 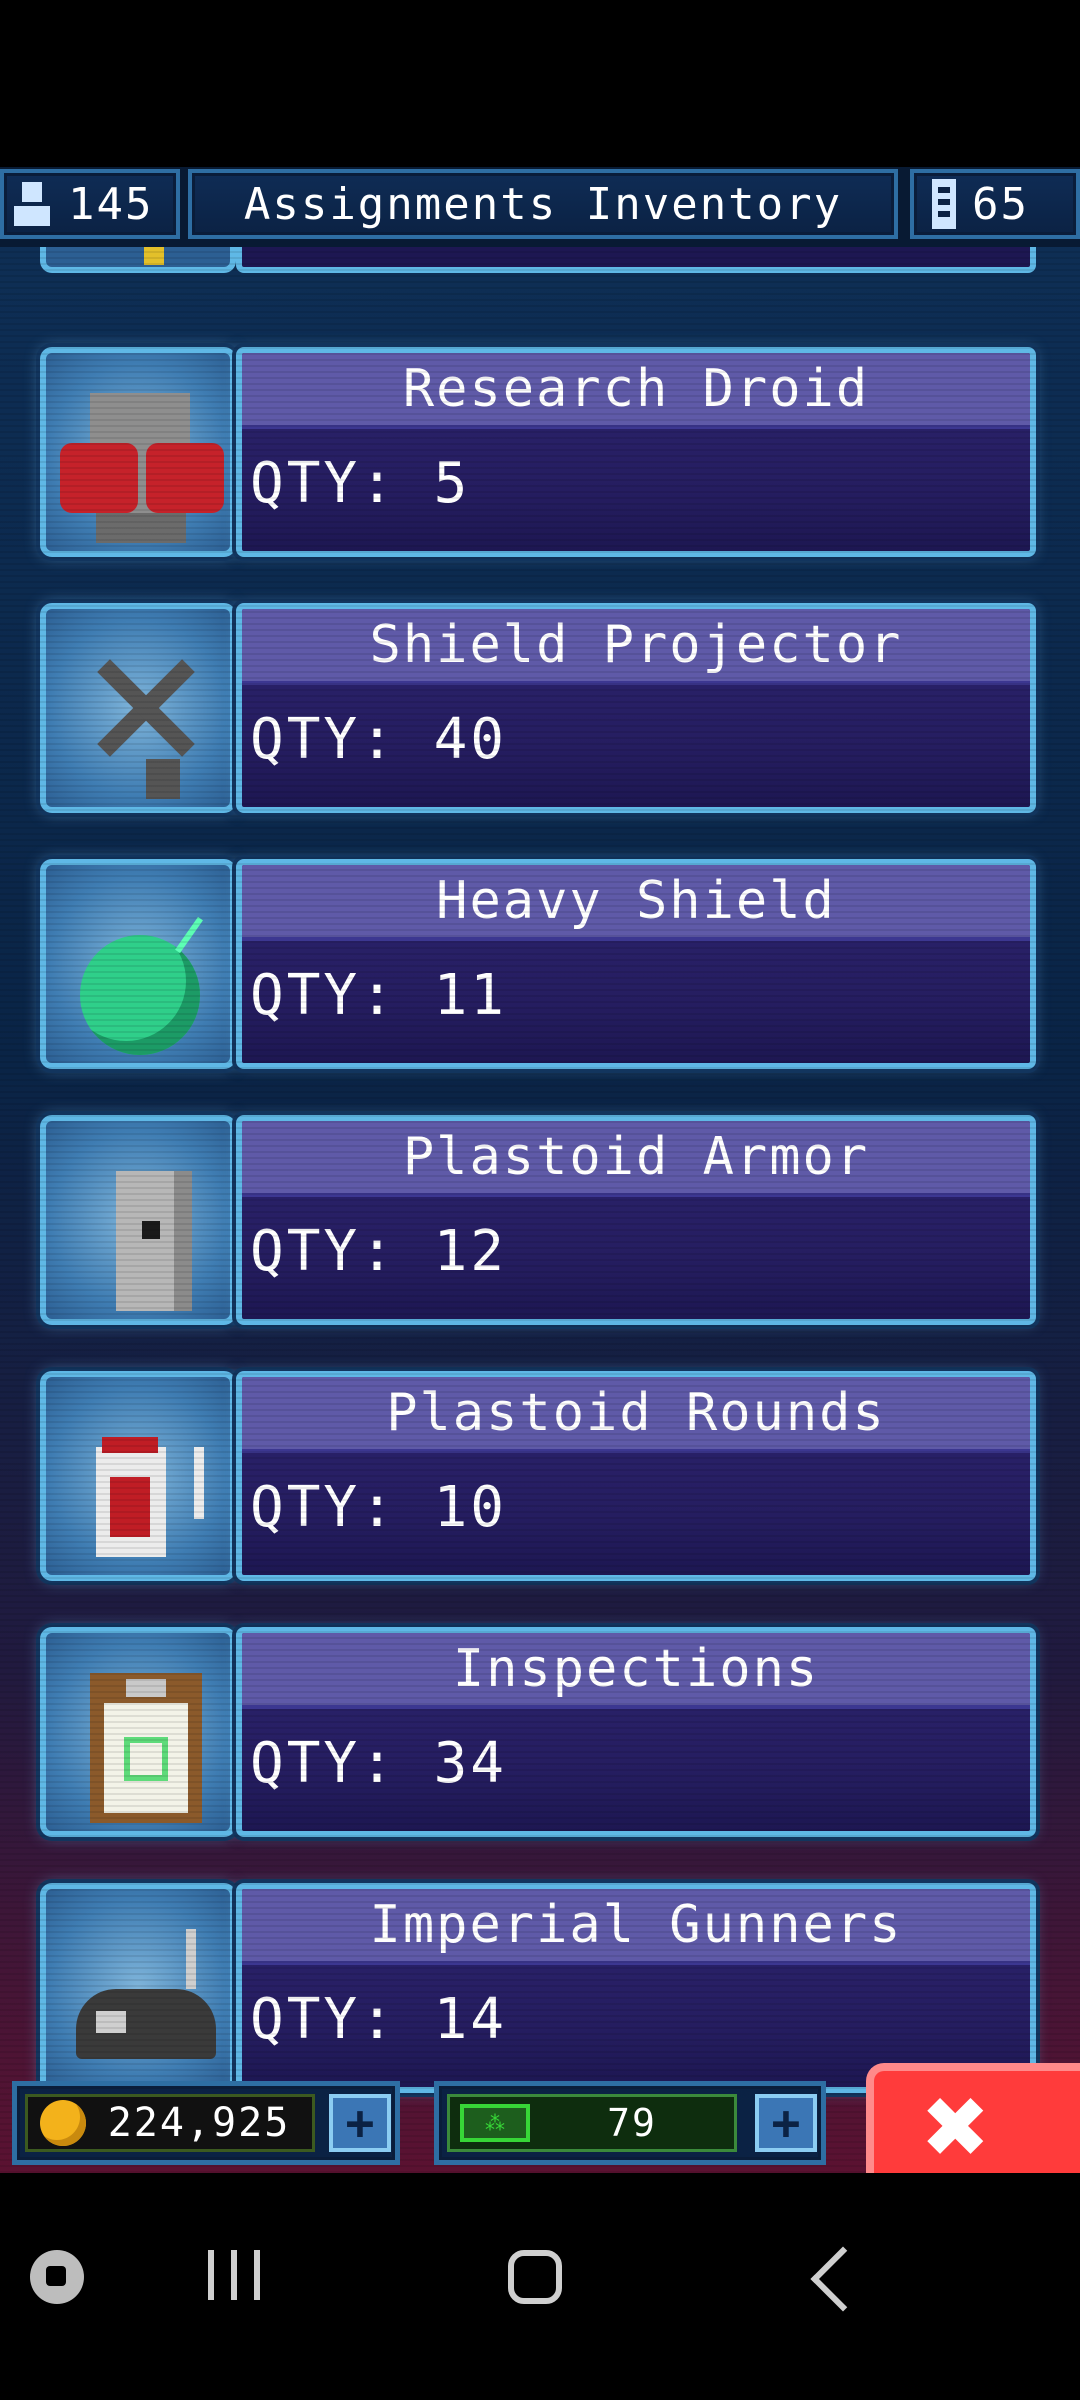 I want to click on item-panel: Heavy Shield QTY: 11, so click(x=636, y=964).